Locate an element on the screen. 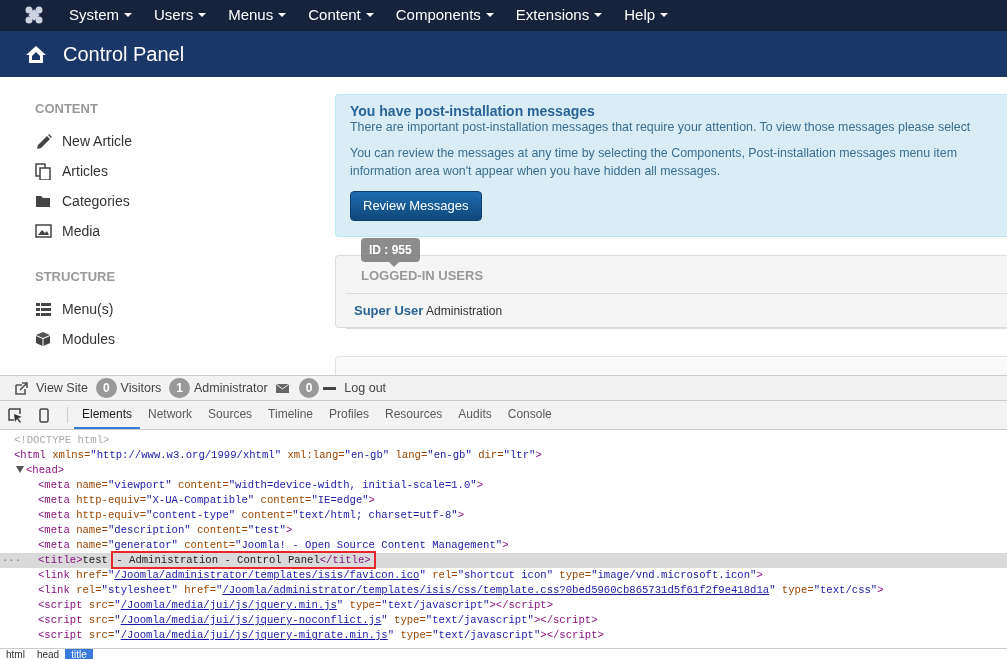 This screenshot has height=659, width=1007. sidebar-item: Media is located at coordinates (185, 231).